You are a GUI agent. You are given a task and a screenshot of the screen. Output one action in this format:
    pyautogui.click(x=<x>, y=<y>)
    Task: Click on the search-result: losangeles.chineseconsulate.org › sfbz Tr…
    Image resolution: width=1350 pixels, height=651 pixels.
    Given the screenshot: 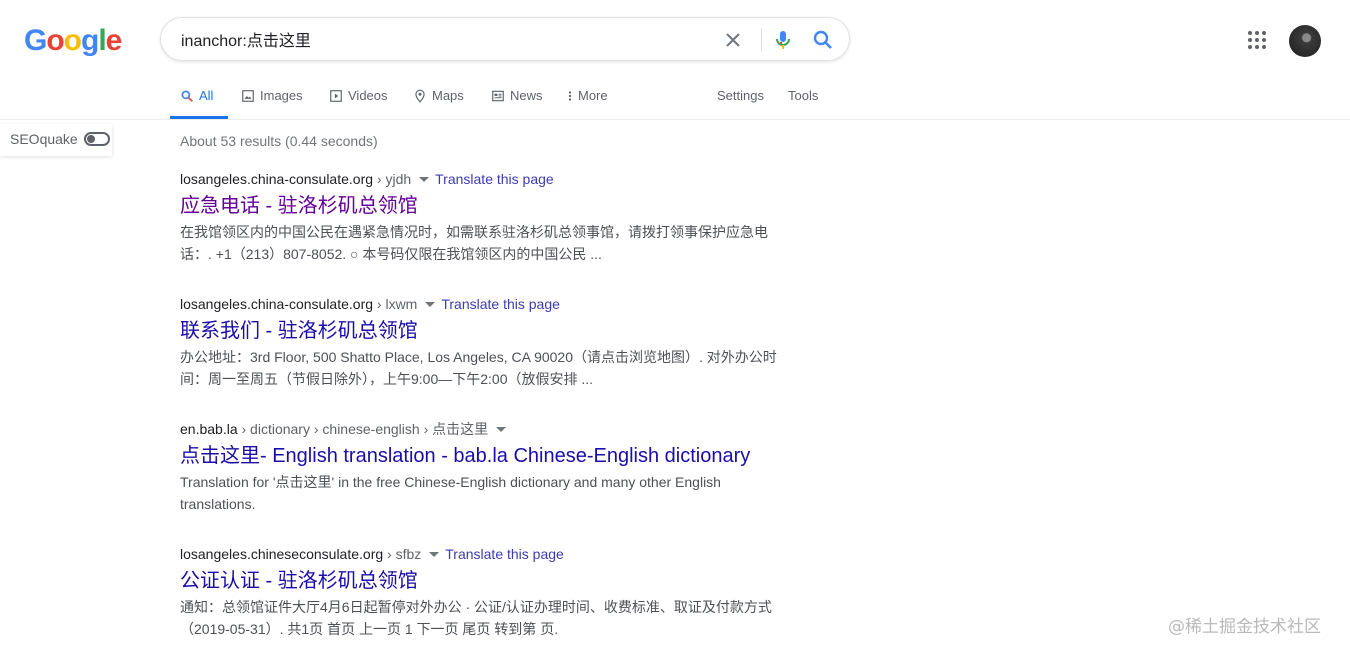 What is the action you would take?
    pyautogui.click(x=480, y=592)
    